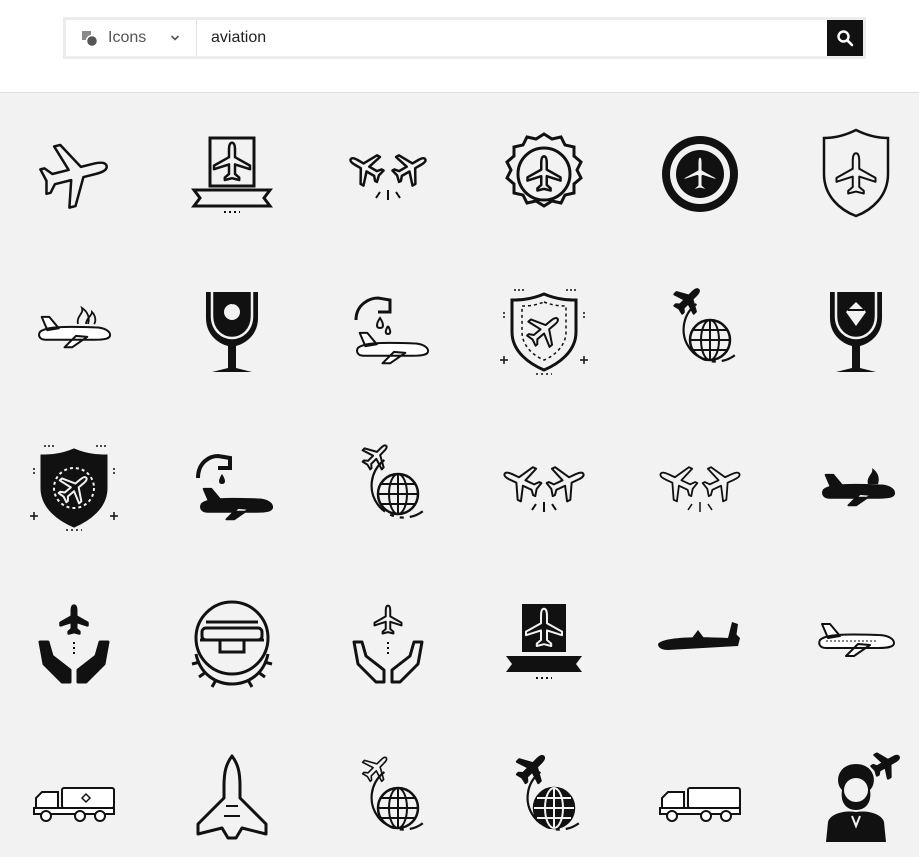 The width and height of the screenshot is (919, 857). I want to click on header: Icons, so click(459, 46).